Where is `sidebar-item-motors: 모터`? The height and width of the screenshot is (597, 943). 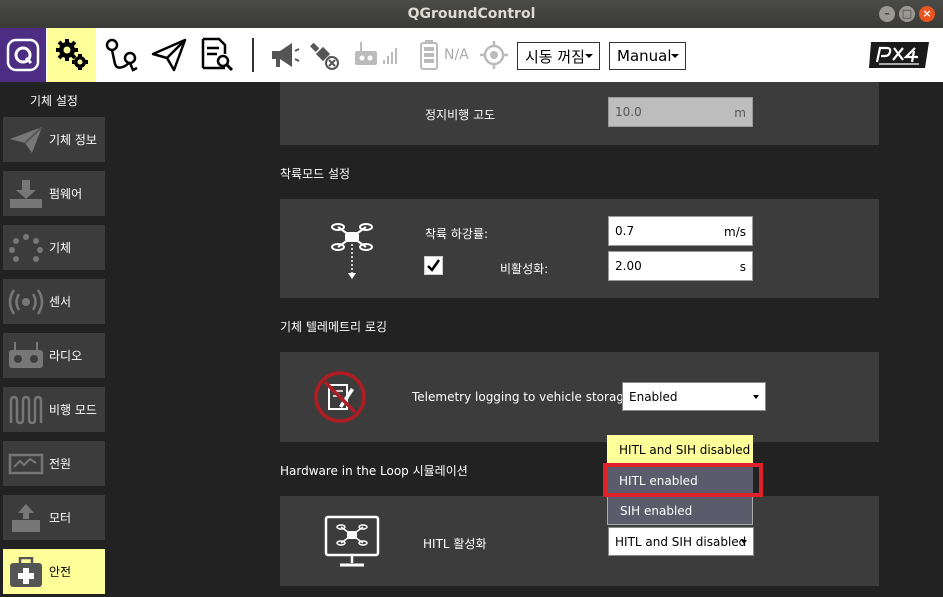
sidebar-item-motors: 모터 is located at coordinates (54, 517).